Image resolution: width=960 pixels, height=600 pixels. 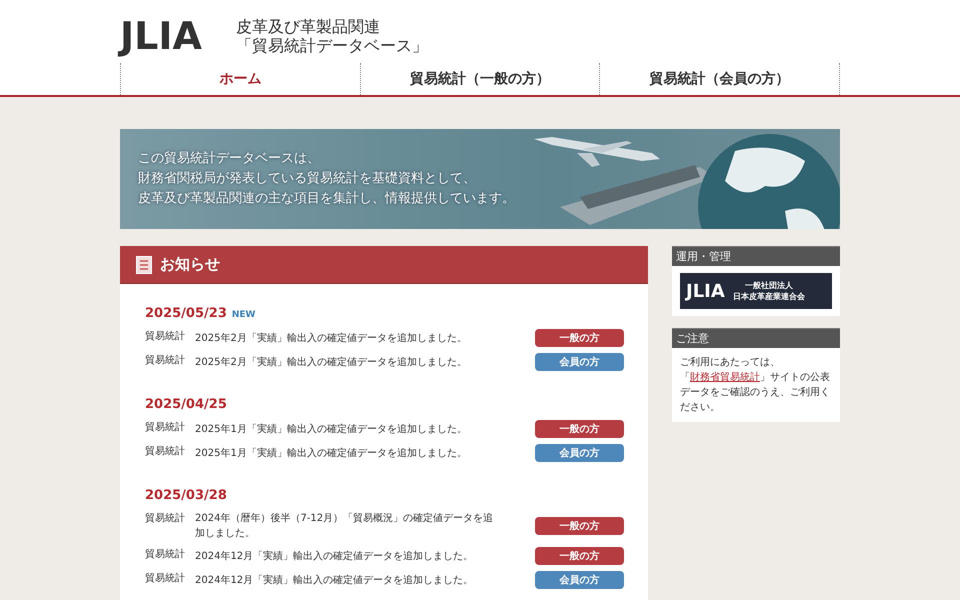 What do you see at coordinates (755, 385) in the screenshot?
I see `notice-text: ご利用にあたっては、「財務省貿易統計」サイトの公表データをご確認のうえ、ご利用ください。` at bounding box center [755, 385].